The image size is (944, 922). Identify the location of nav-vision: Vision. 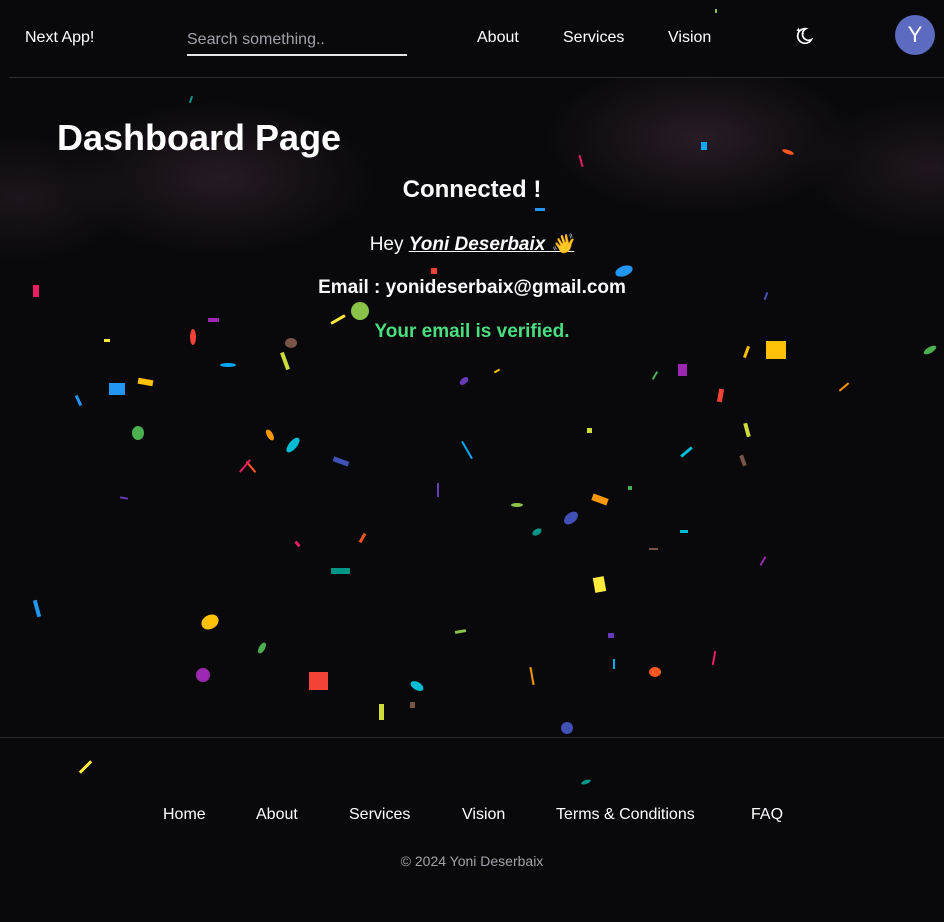
(689, 38).